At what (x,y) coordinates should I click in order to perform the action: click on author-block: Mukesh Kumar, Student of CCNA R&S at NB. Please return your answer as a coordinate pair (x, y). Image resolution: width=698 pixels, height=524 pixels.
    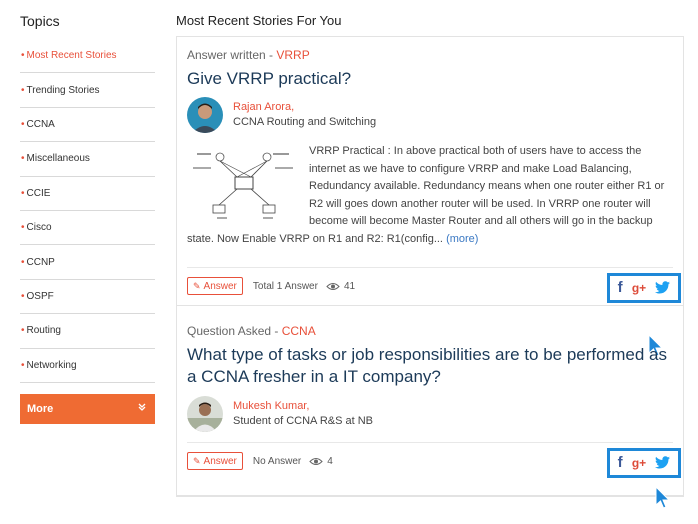
    Looking at the image, I should click on (430, 413).